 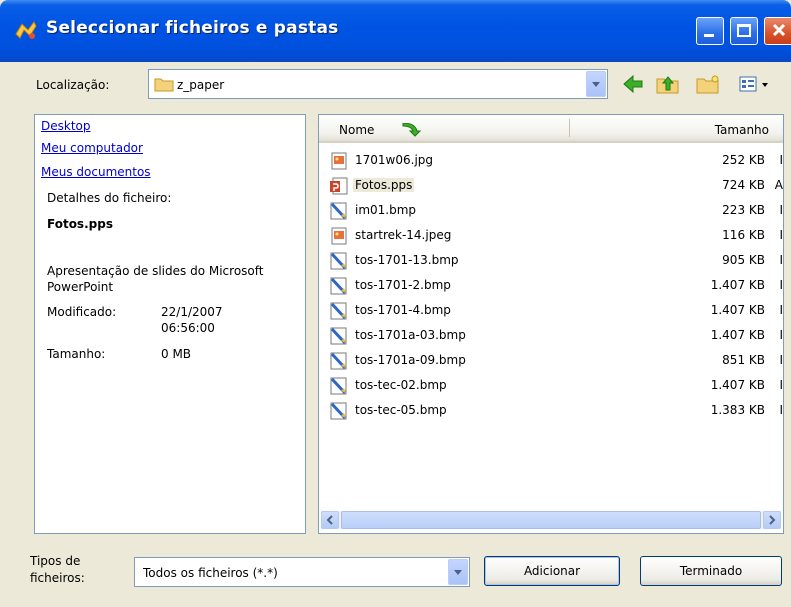 I want to click on truncated-column-text: A, so click(x=778, y=185).